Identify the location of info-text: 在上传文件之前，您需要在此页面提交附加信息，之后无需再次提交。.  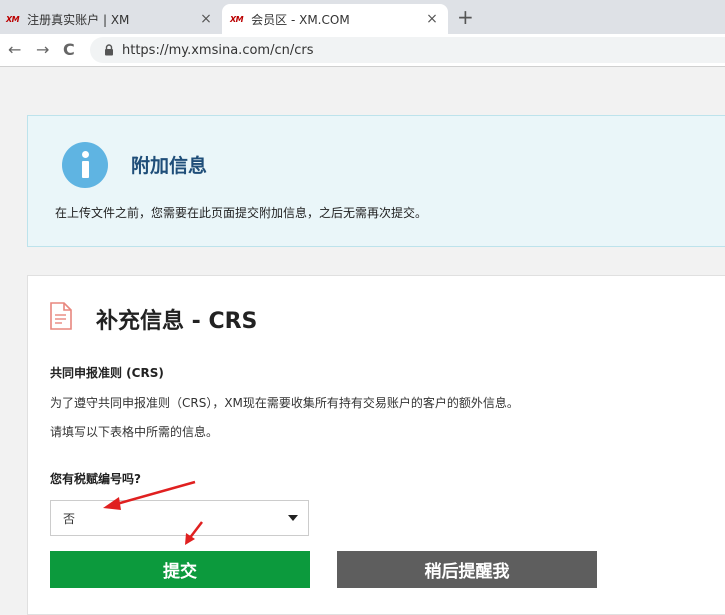
(241, 213).